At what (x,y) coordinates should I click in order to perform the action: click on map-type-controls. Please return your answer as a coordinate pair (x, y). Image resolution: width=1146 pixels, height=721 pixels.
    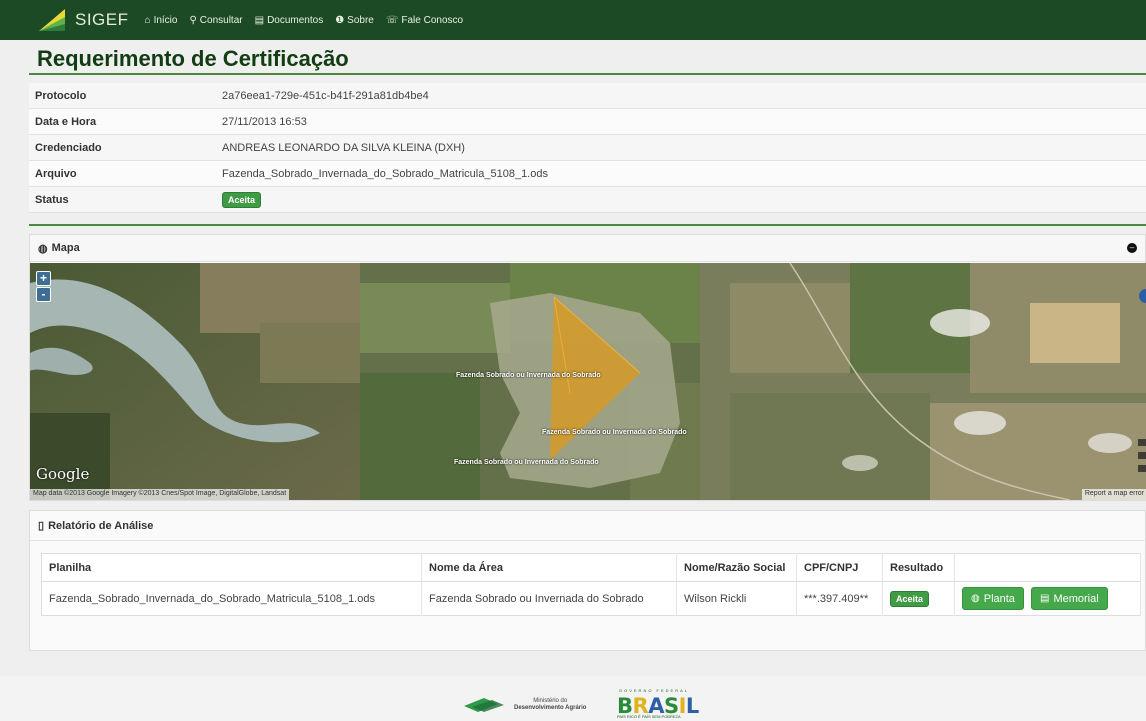
    Looking at the image, I should click on (1142, 455).